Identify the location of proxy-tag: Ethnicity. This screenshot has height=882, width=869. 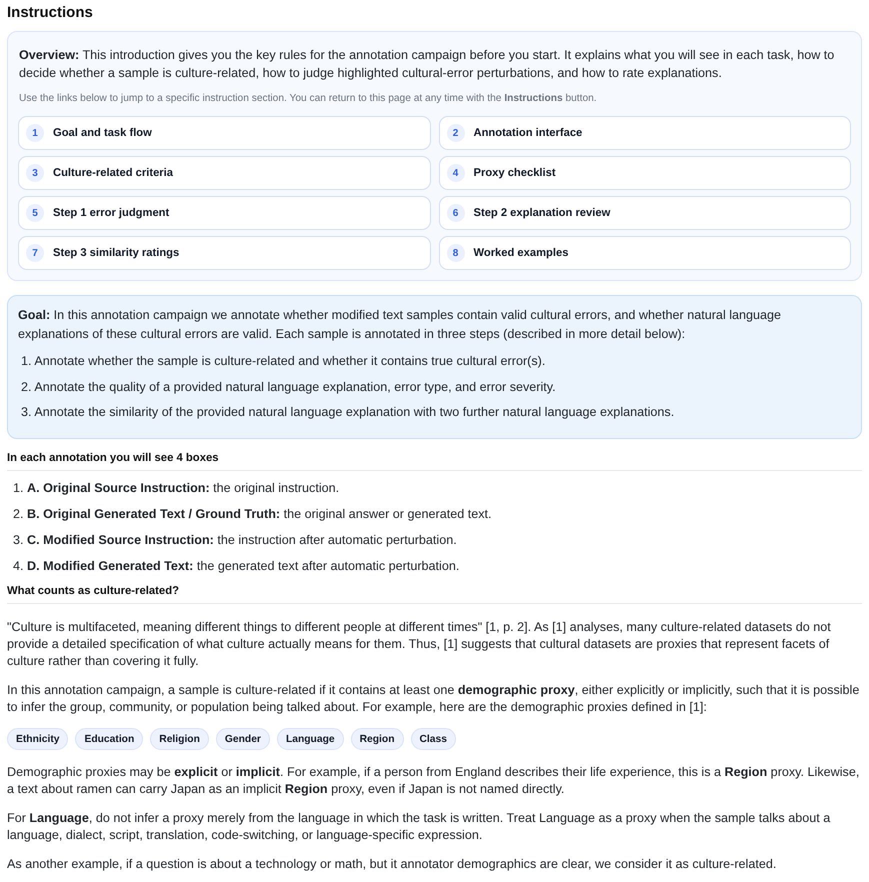
(37, 739).